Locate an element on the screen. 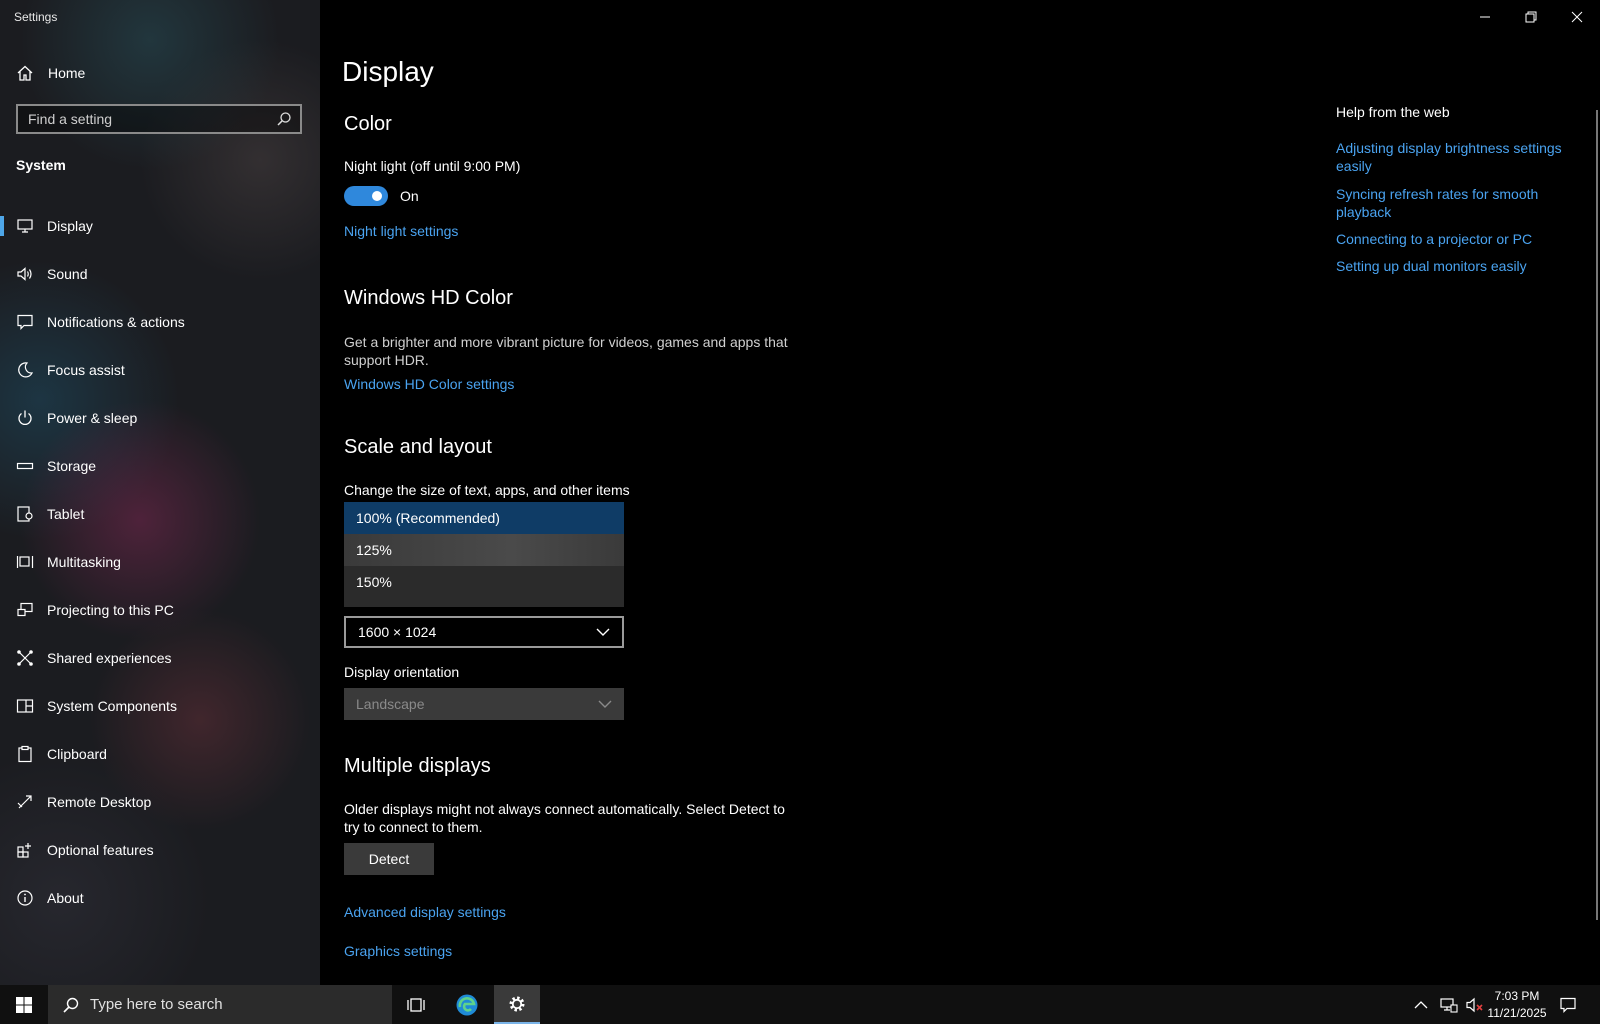  resolution-value: 1600 × 1024 is located at coordinates (397, 632).